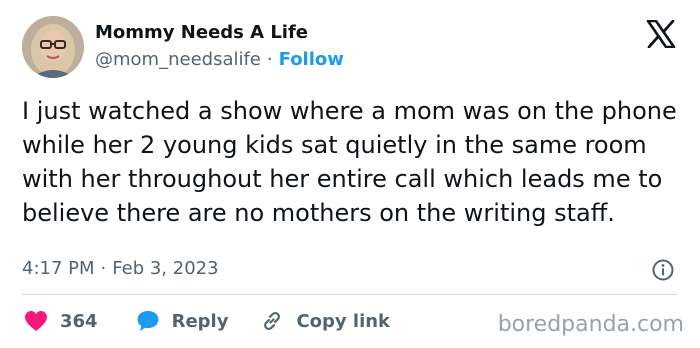 Image resolution: width=700 pixels, height=348 pixels. What do you see at coordinates (663, 270) in the screenshot?
I see `info-icon` at bounding box center [663, 270].